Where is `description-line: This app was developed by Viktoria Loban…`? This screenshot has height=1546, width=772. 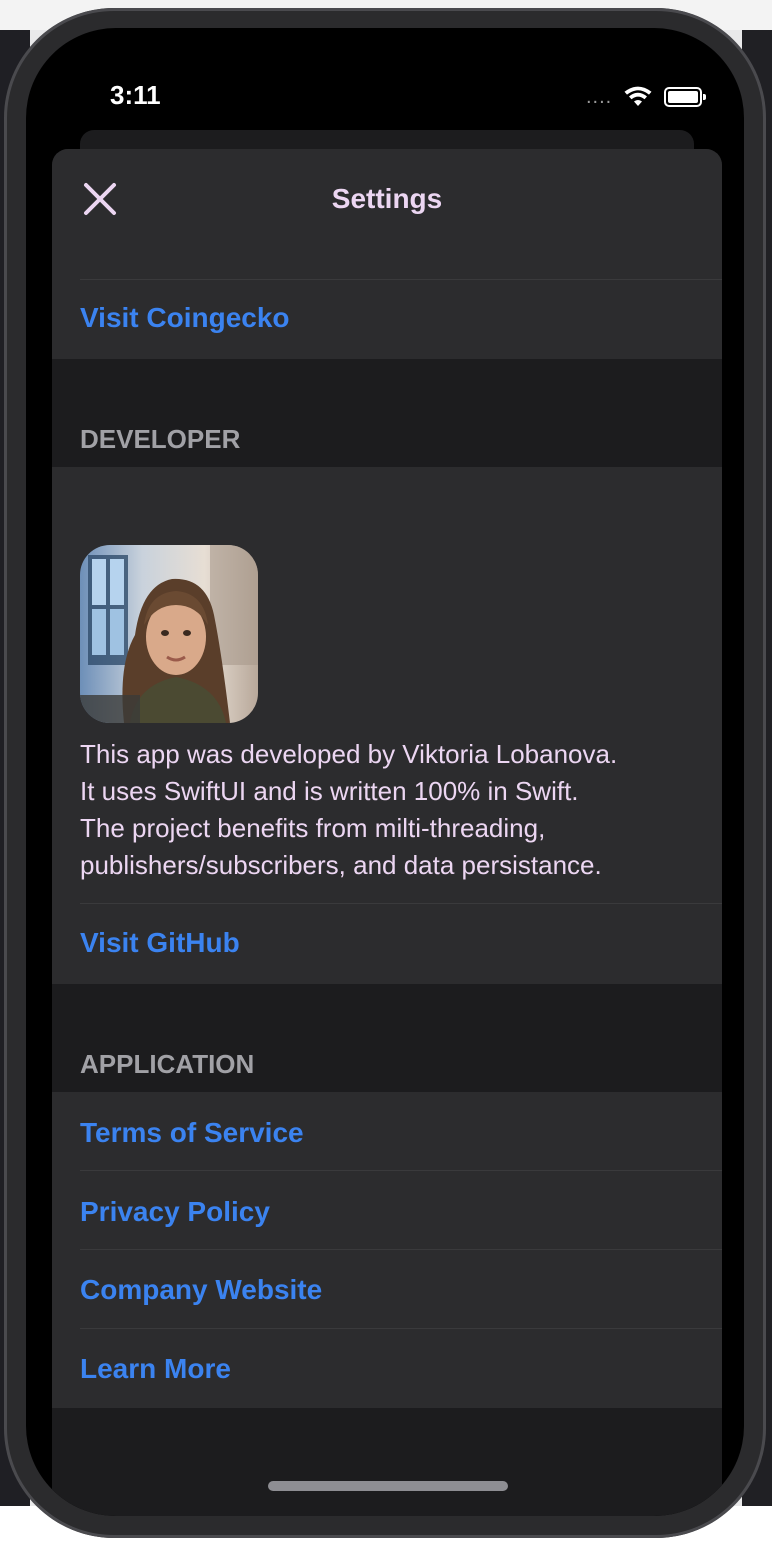 description-line: This app was developed by Viktoria Loban… is located at coordinates (349, 754).